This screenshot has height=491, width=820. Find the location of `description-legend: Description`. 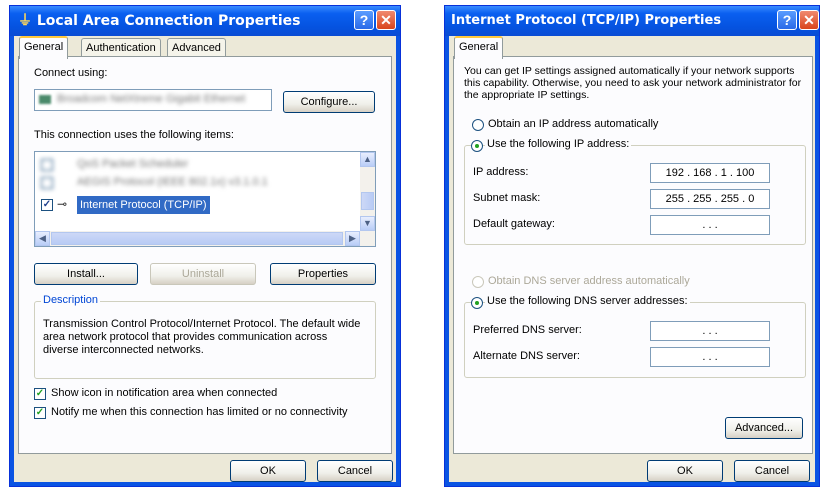

description-legend: Description is located at coordinates (71, 300).